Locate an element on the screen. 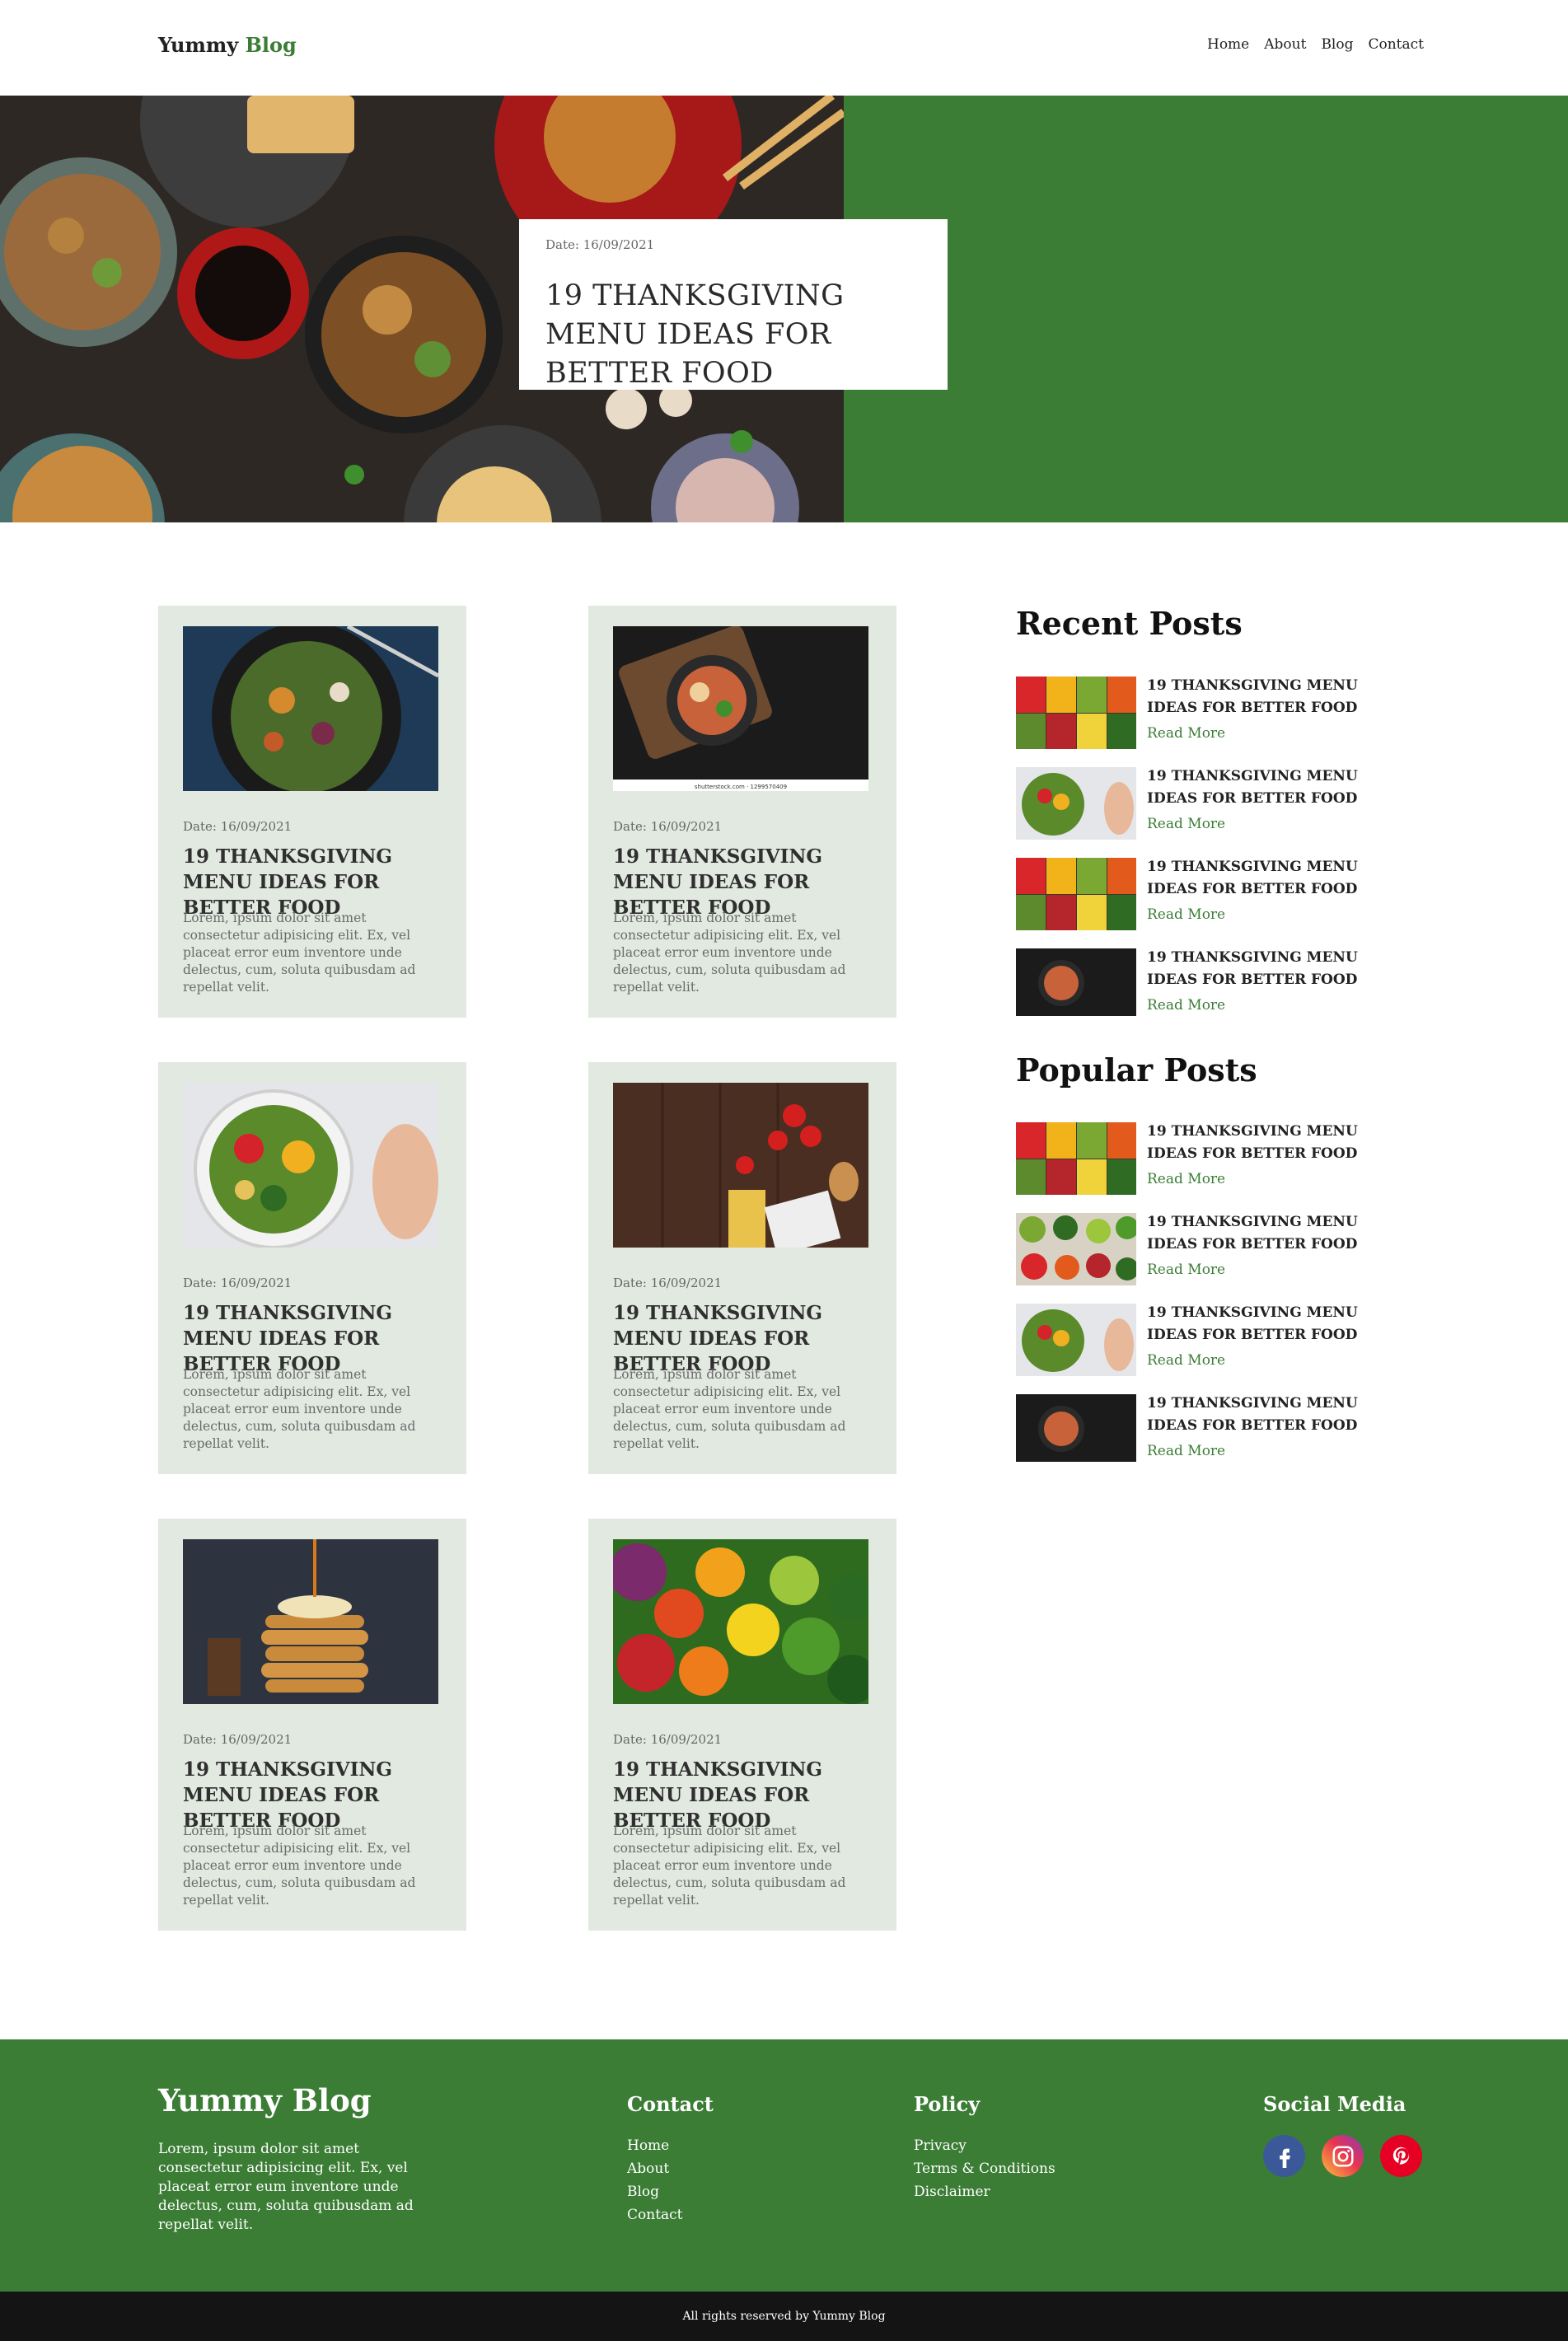  footer-contact-heading: Contact is located at coordinates (670, 2104).